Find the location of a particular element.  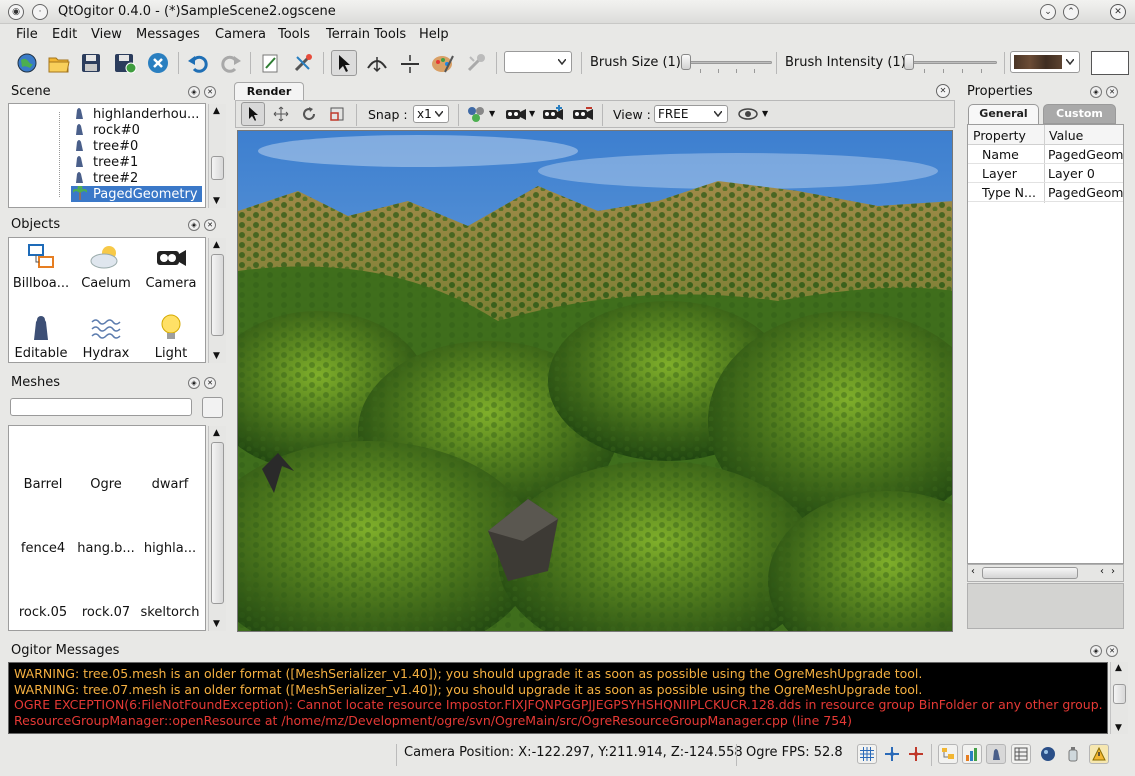

properties-hscrollbar: ‹ ‹ › is located at coordinates (1045, 573).